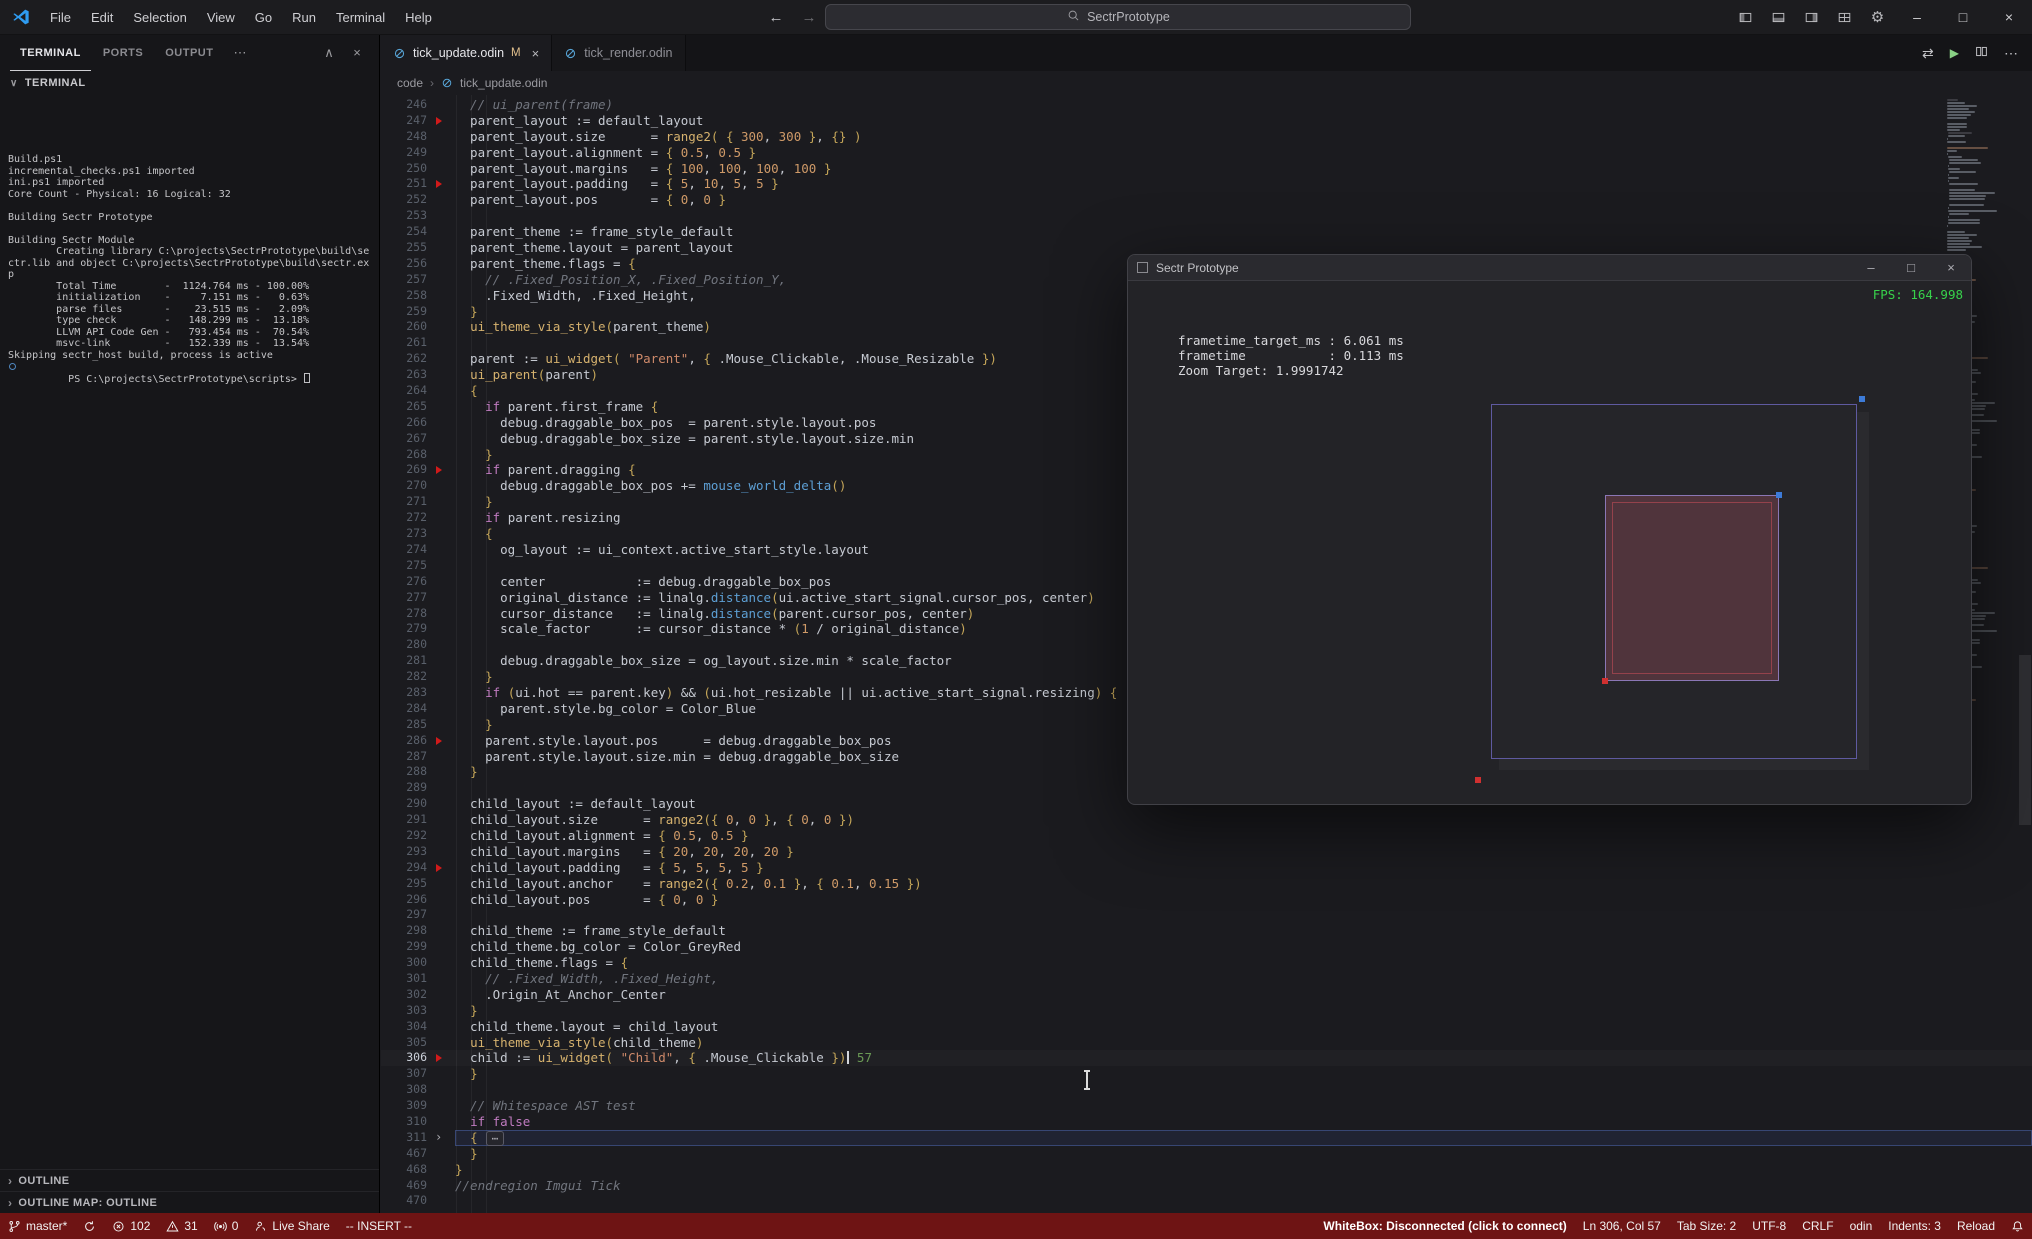 This screenshot has height=1239, width=2032. Describe the element at coordinates (404, 121) in the screenshot. I see `line-number: 247` at that location.